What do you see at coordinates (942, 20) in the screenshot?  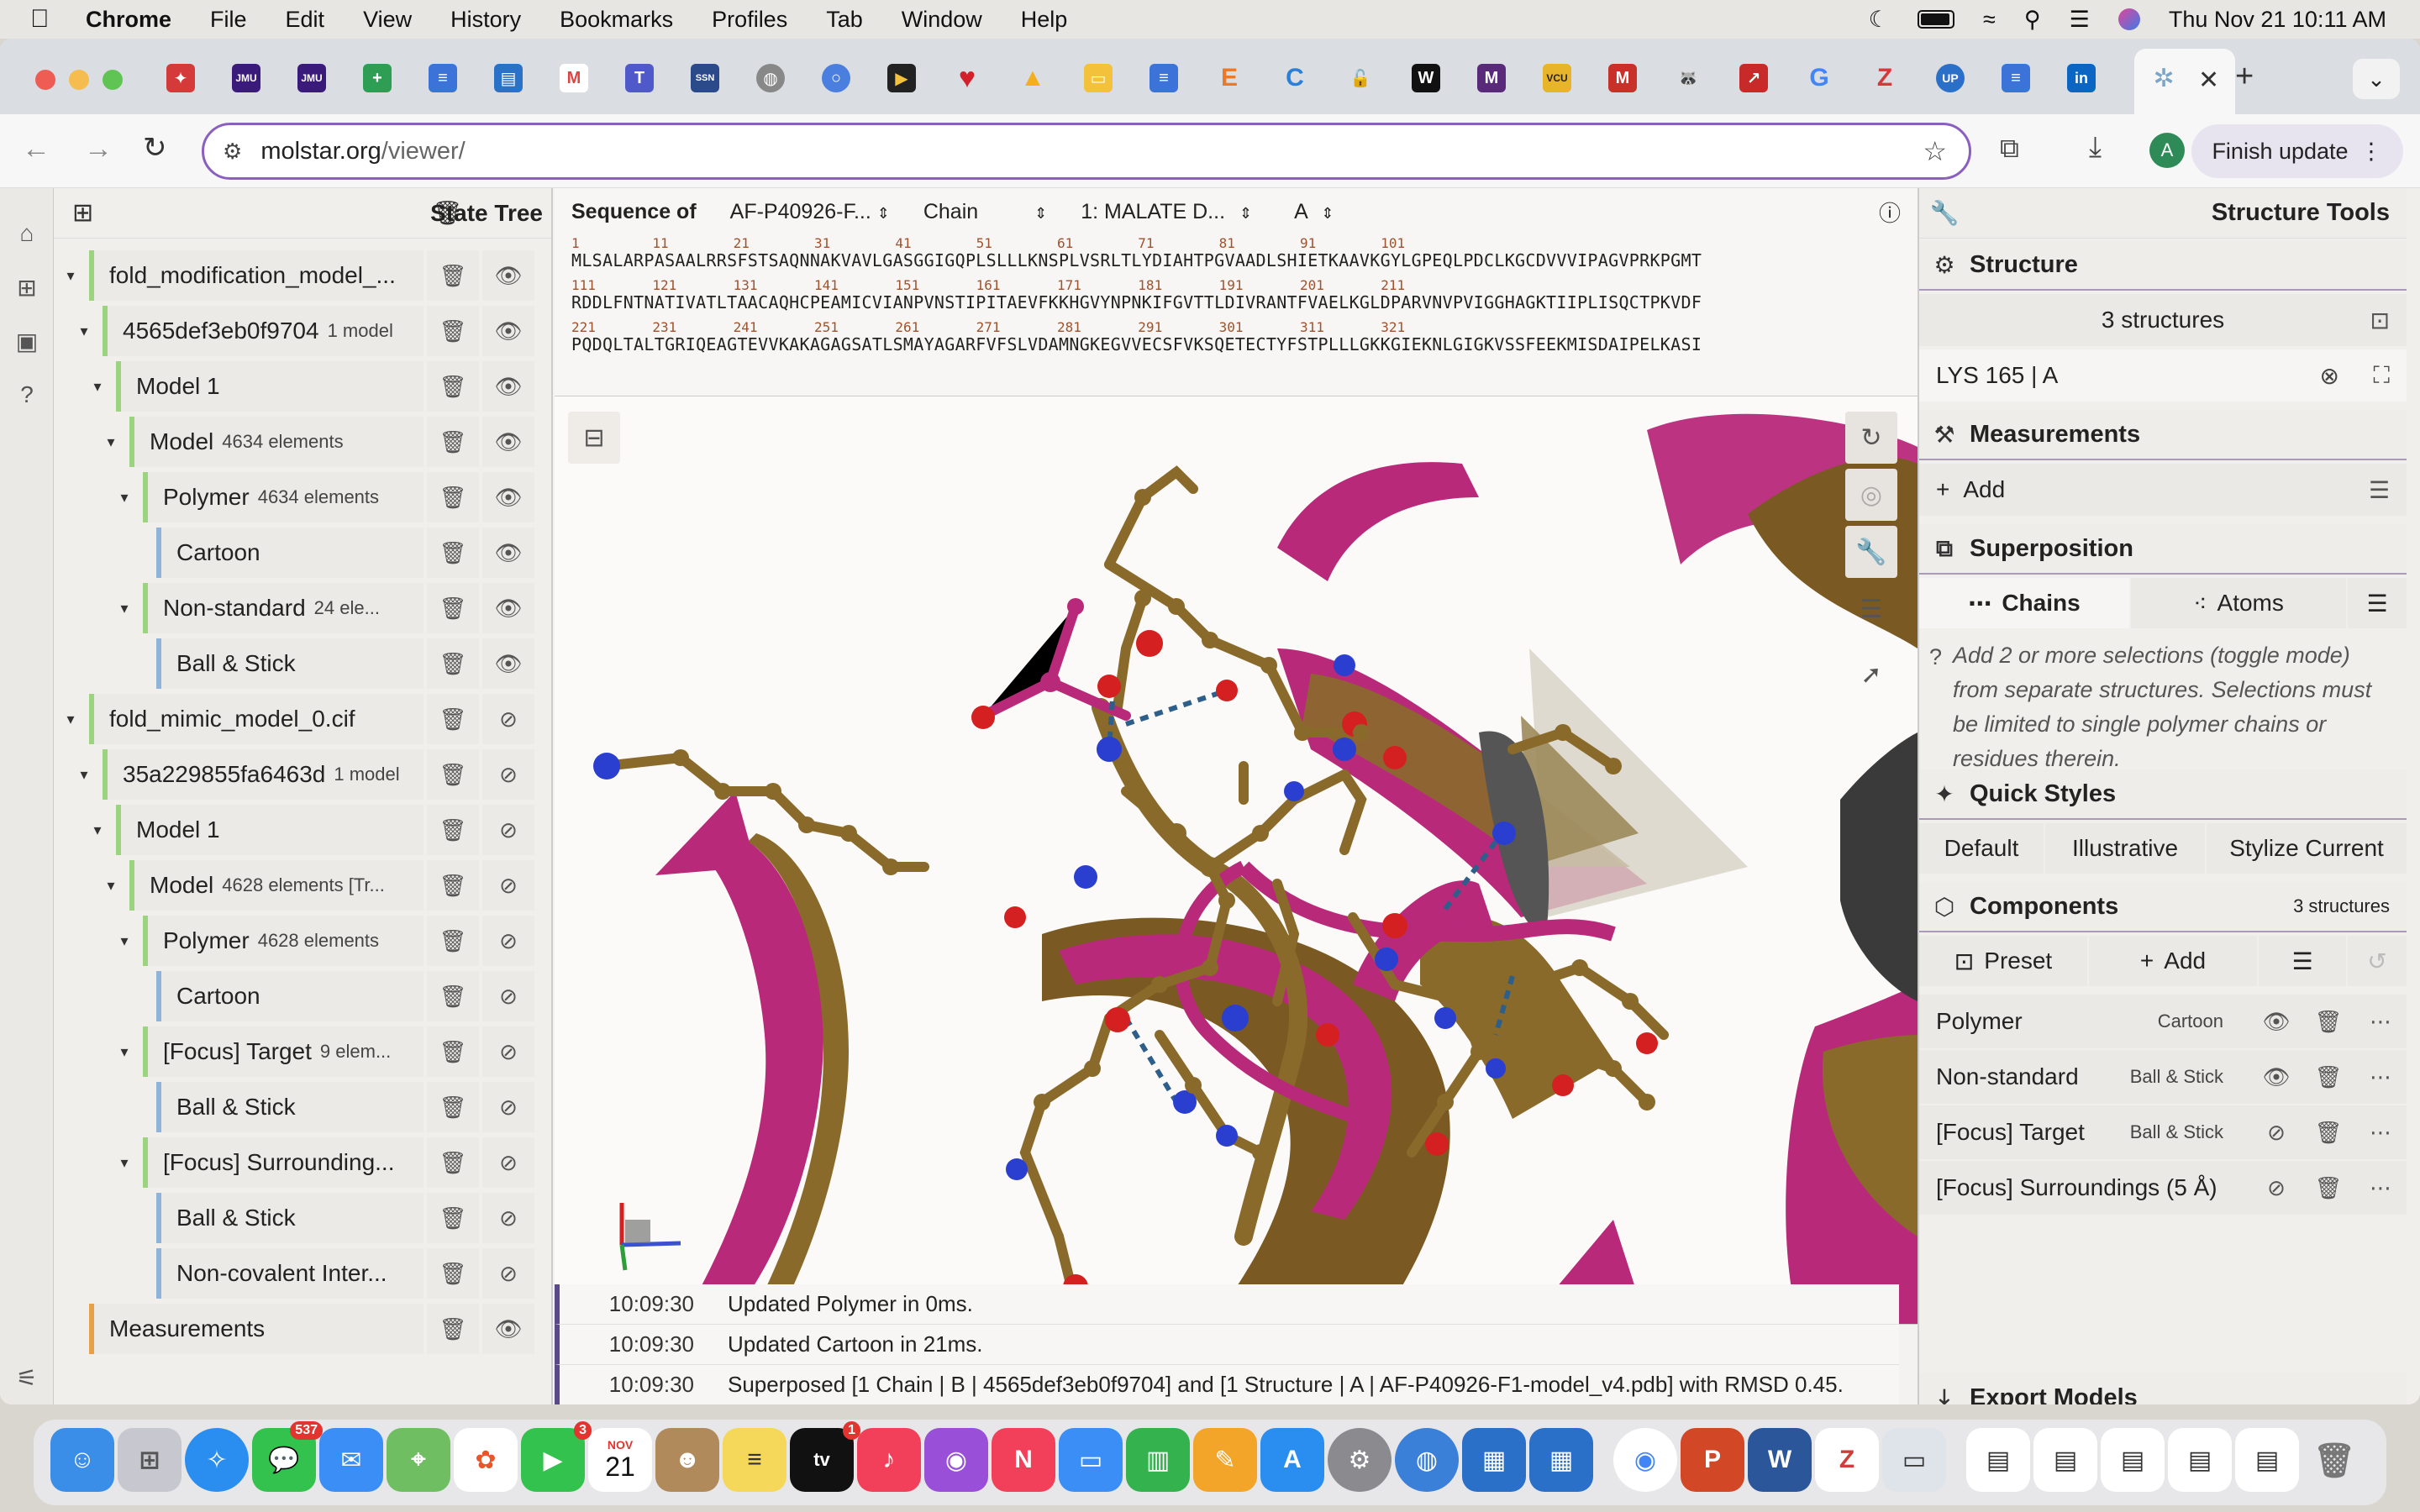 I see `menu-window: Window` at bounding box center [942, 20].